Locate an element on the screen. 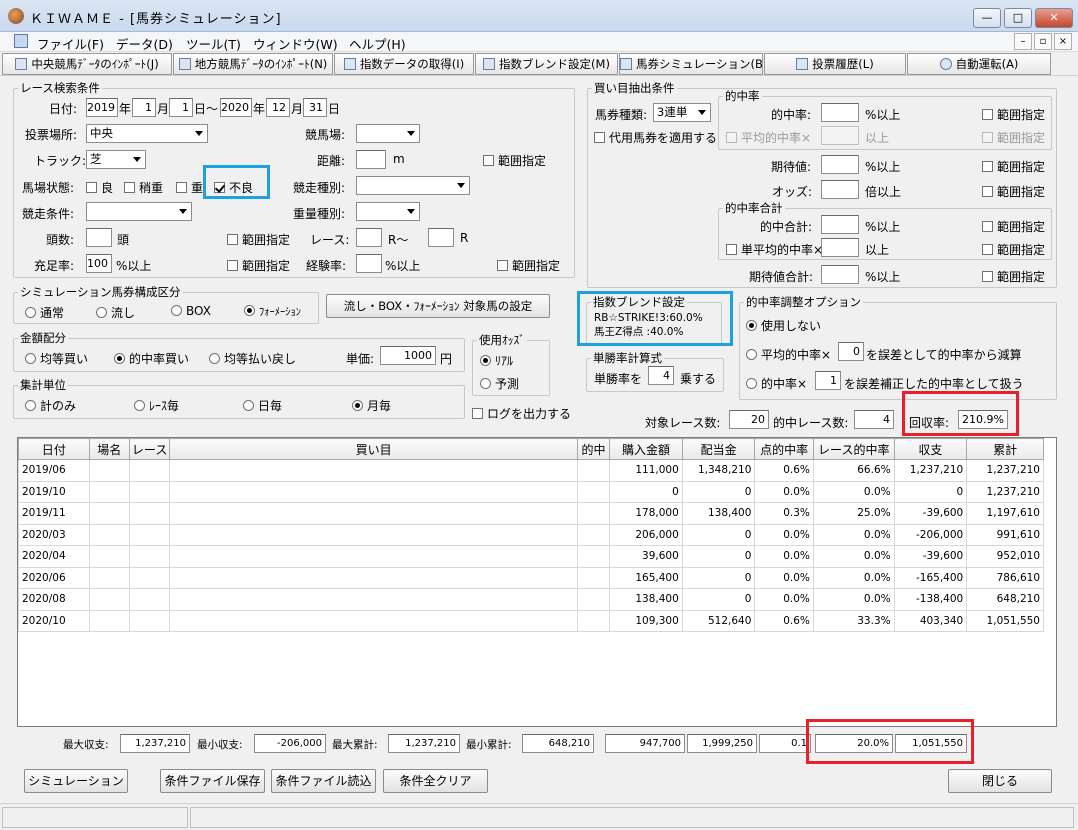 This screenshot has width=1078, height=830. surface-select: 芝 is located at coordinates (116, 159).